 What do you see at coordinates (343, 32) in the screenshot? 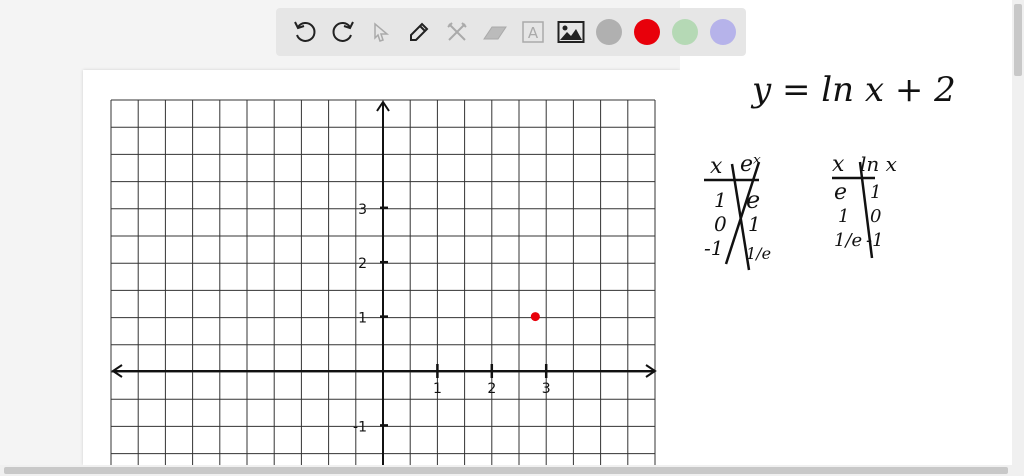
I see `redo-icon` at bounding box center [343, 32].